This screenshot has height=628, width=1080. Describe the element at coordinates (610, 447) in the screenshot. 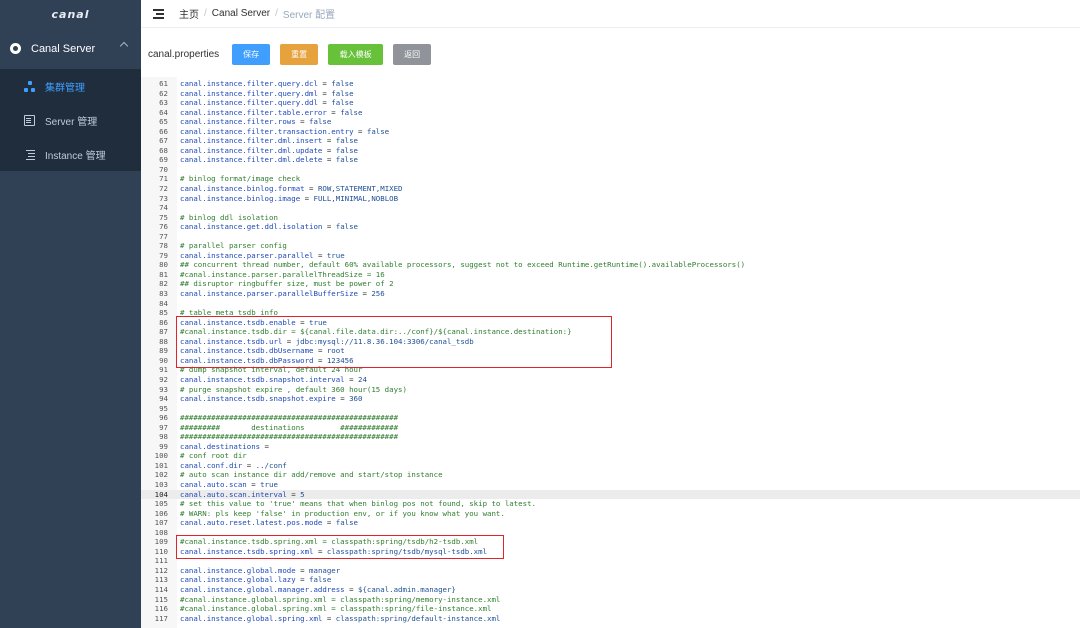

I see `code-line: 99 canal.destinations =` at that location.